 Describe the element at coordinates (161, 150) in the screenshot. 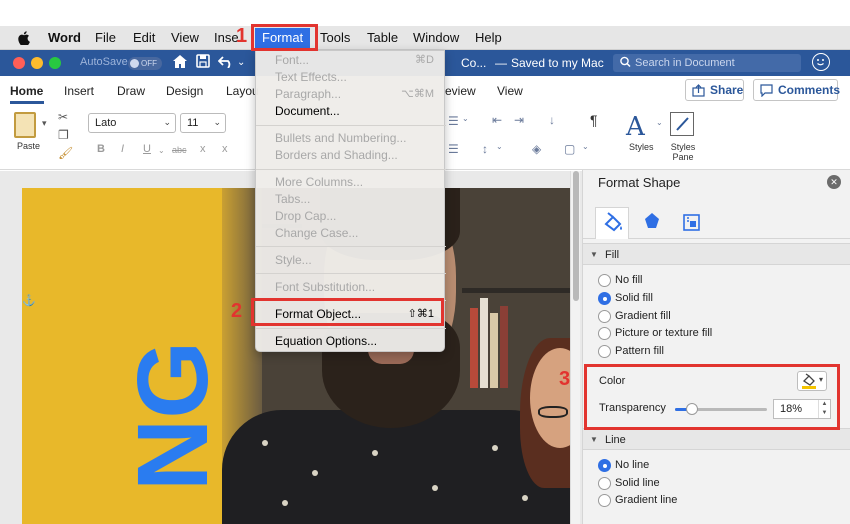

I see `underline-options-icon: ⌄` at that location.